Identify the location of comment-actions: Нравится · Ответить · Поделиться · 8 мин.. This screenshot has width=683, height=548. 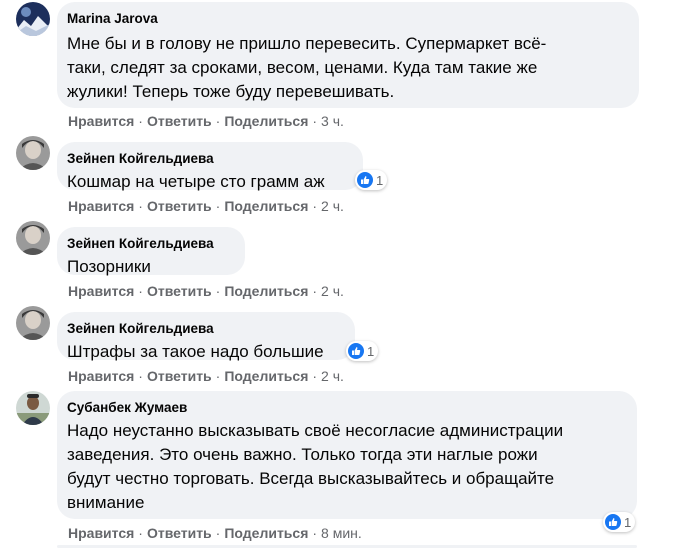
(215, 533).